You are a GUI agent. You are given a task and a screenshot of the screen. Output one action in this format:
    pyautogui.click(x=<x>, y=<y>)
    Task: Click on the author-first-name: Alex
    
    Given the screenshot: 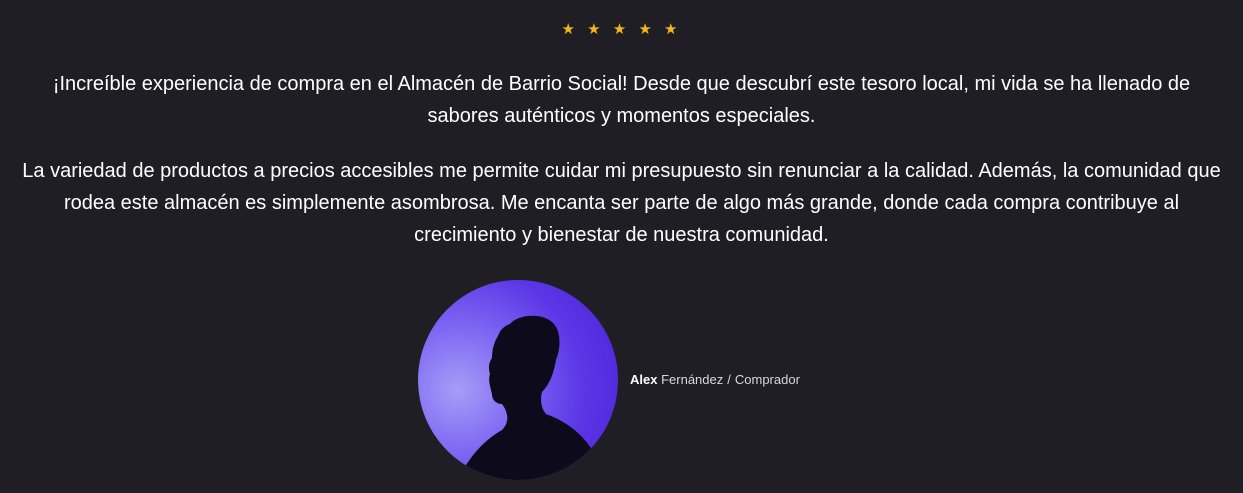 What is the action you would take?
    pyautogui.click(x=644, y=379)
    